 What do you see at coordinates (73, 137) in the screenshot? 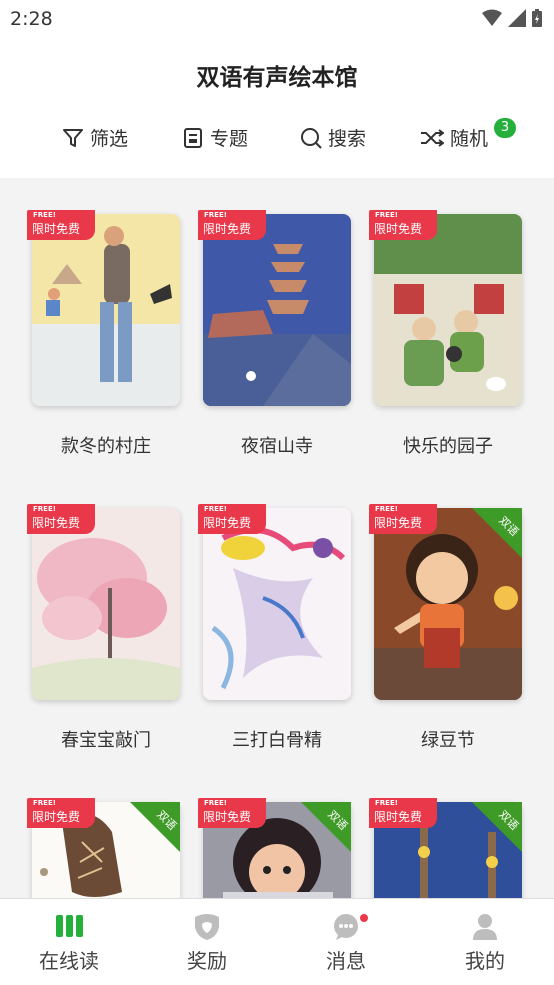
I see `filter-icon` at bounding box center [73, 137].